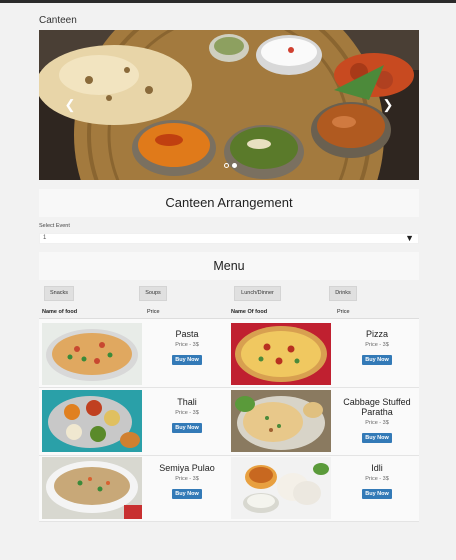  Describe the element at coordinates (376, 334) in the screenshot. I see `food-name: Pizza` at that location.